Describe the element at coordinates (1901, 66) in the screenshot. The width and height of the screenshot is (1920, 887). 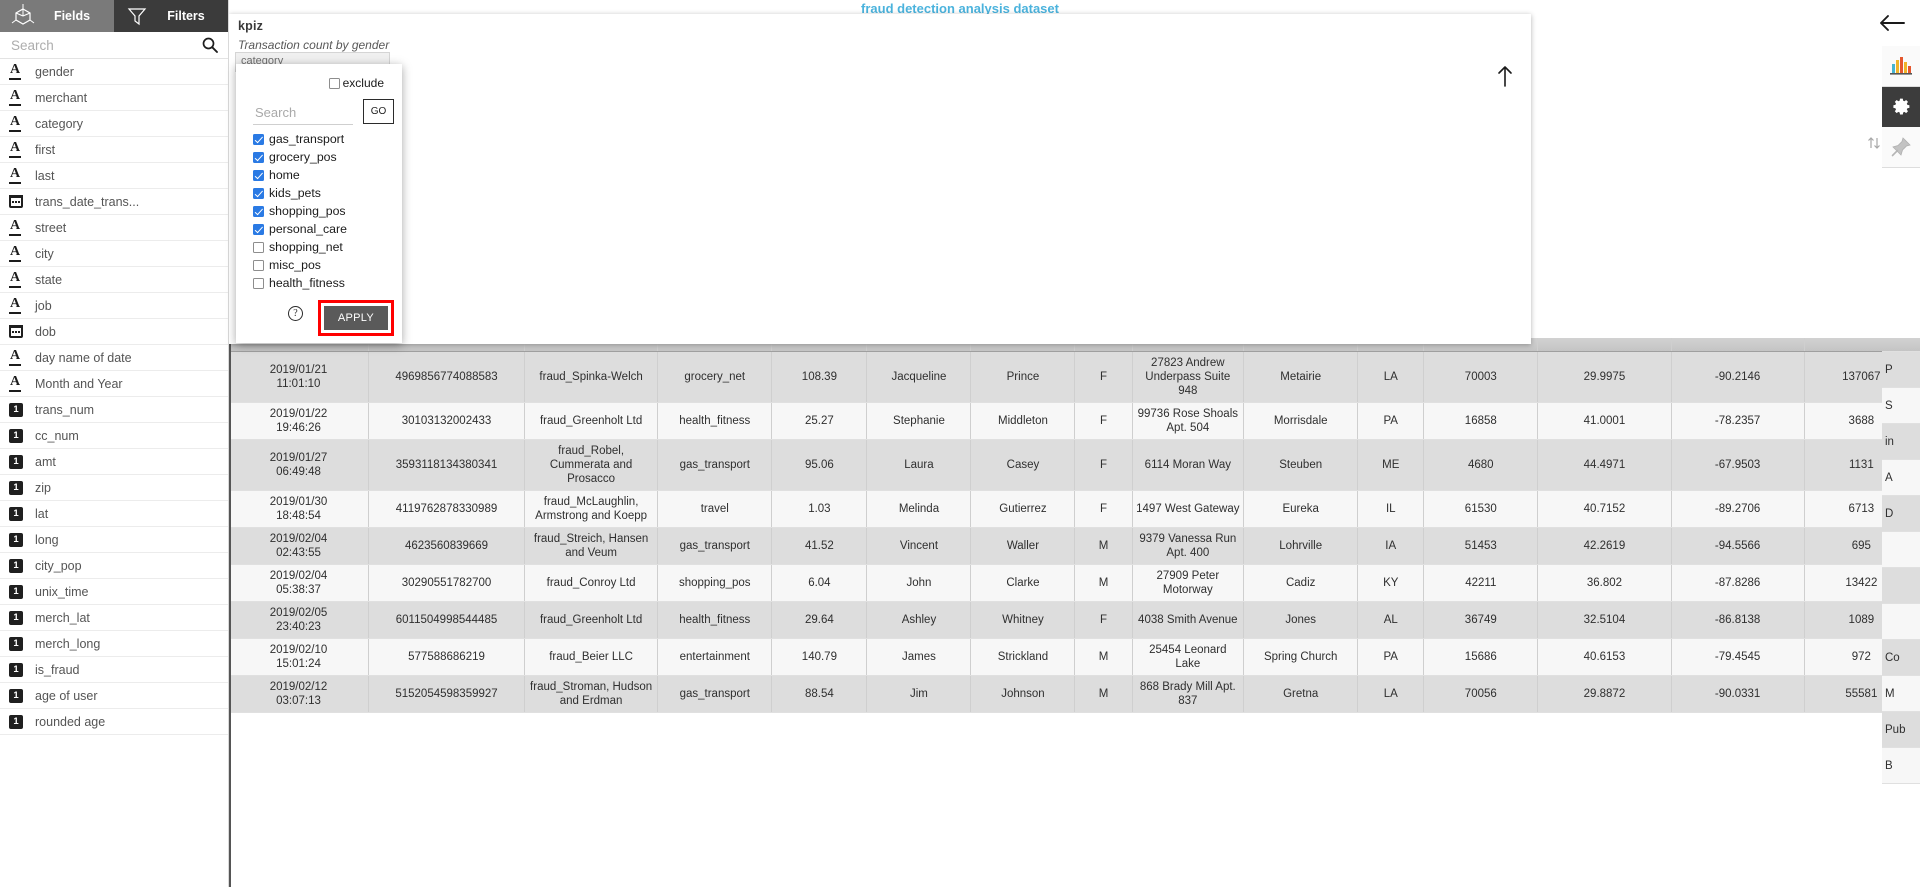
I see `bar-chart-icon` at that location.